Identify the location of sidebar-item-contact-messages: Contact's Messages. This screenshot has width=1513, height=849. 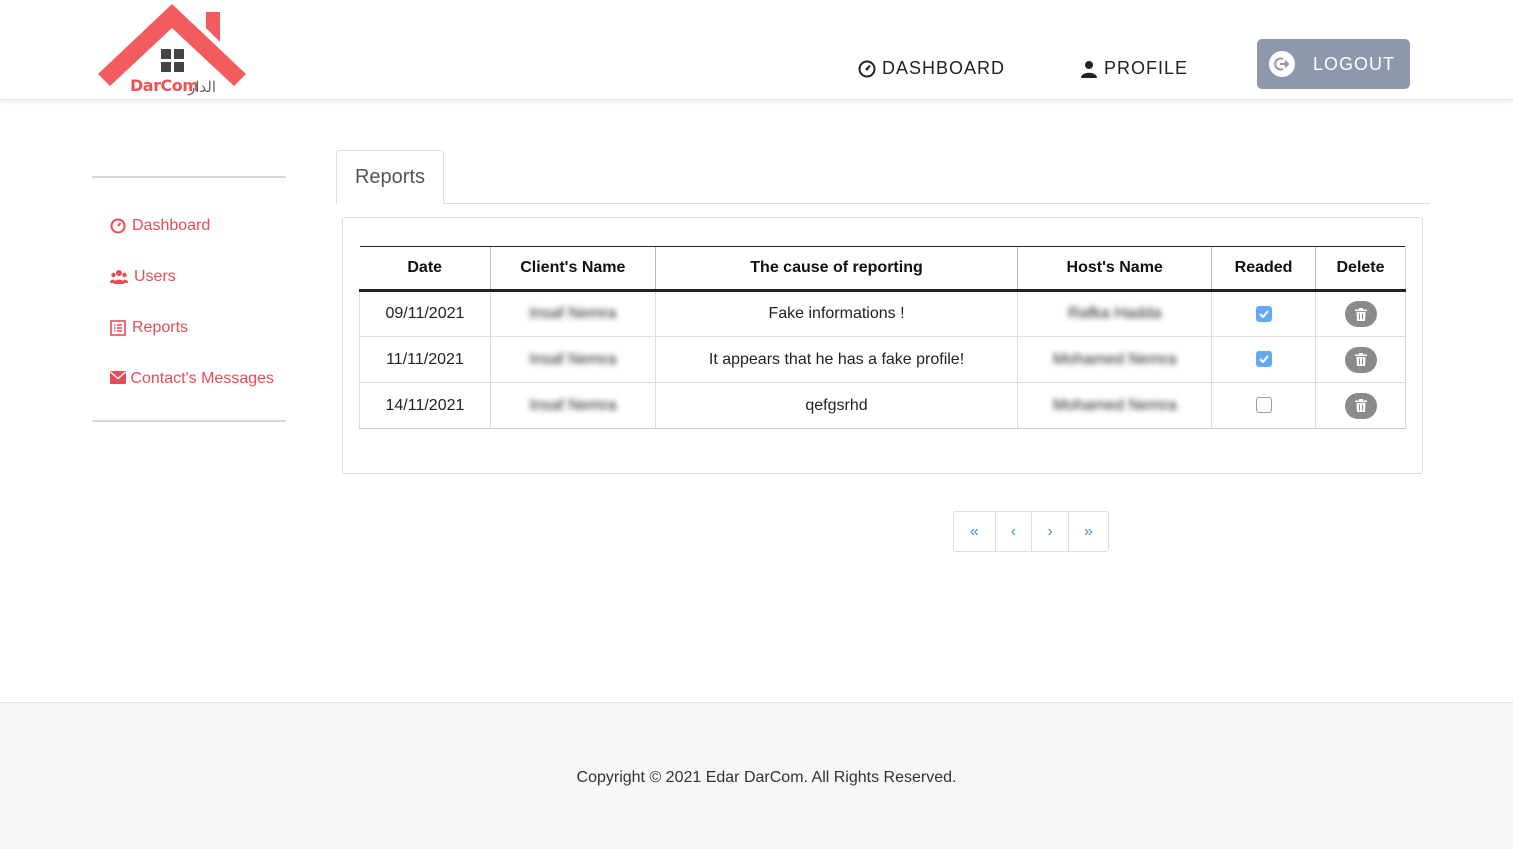
(198, 378).